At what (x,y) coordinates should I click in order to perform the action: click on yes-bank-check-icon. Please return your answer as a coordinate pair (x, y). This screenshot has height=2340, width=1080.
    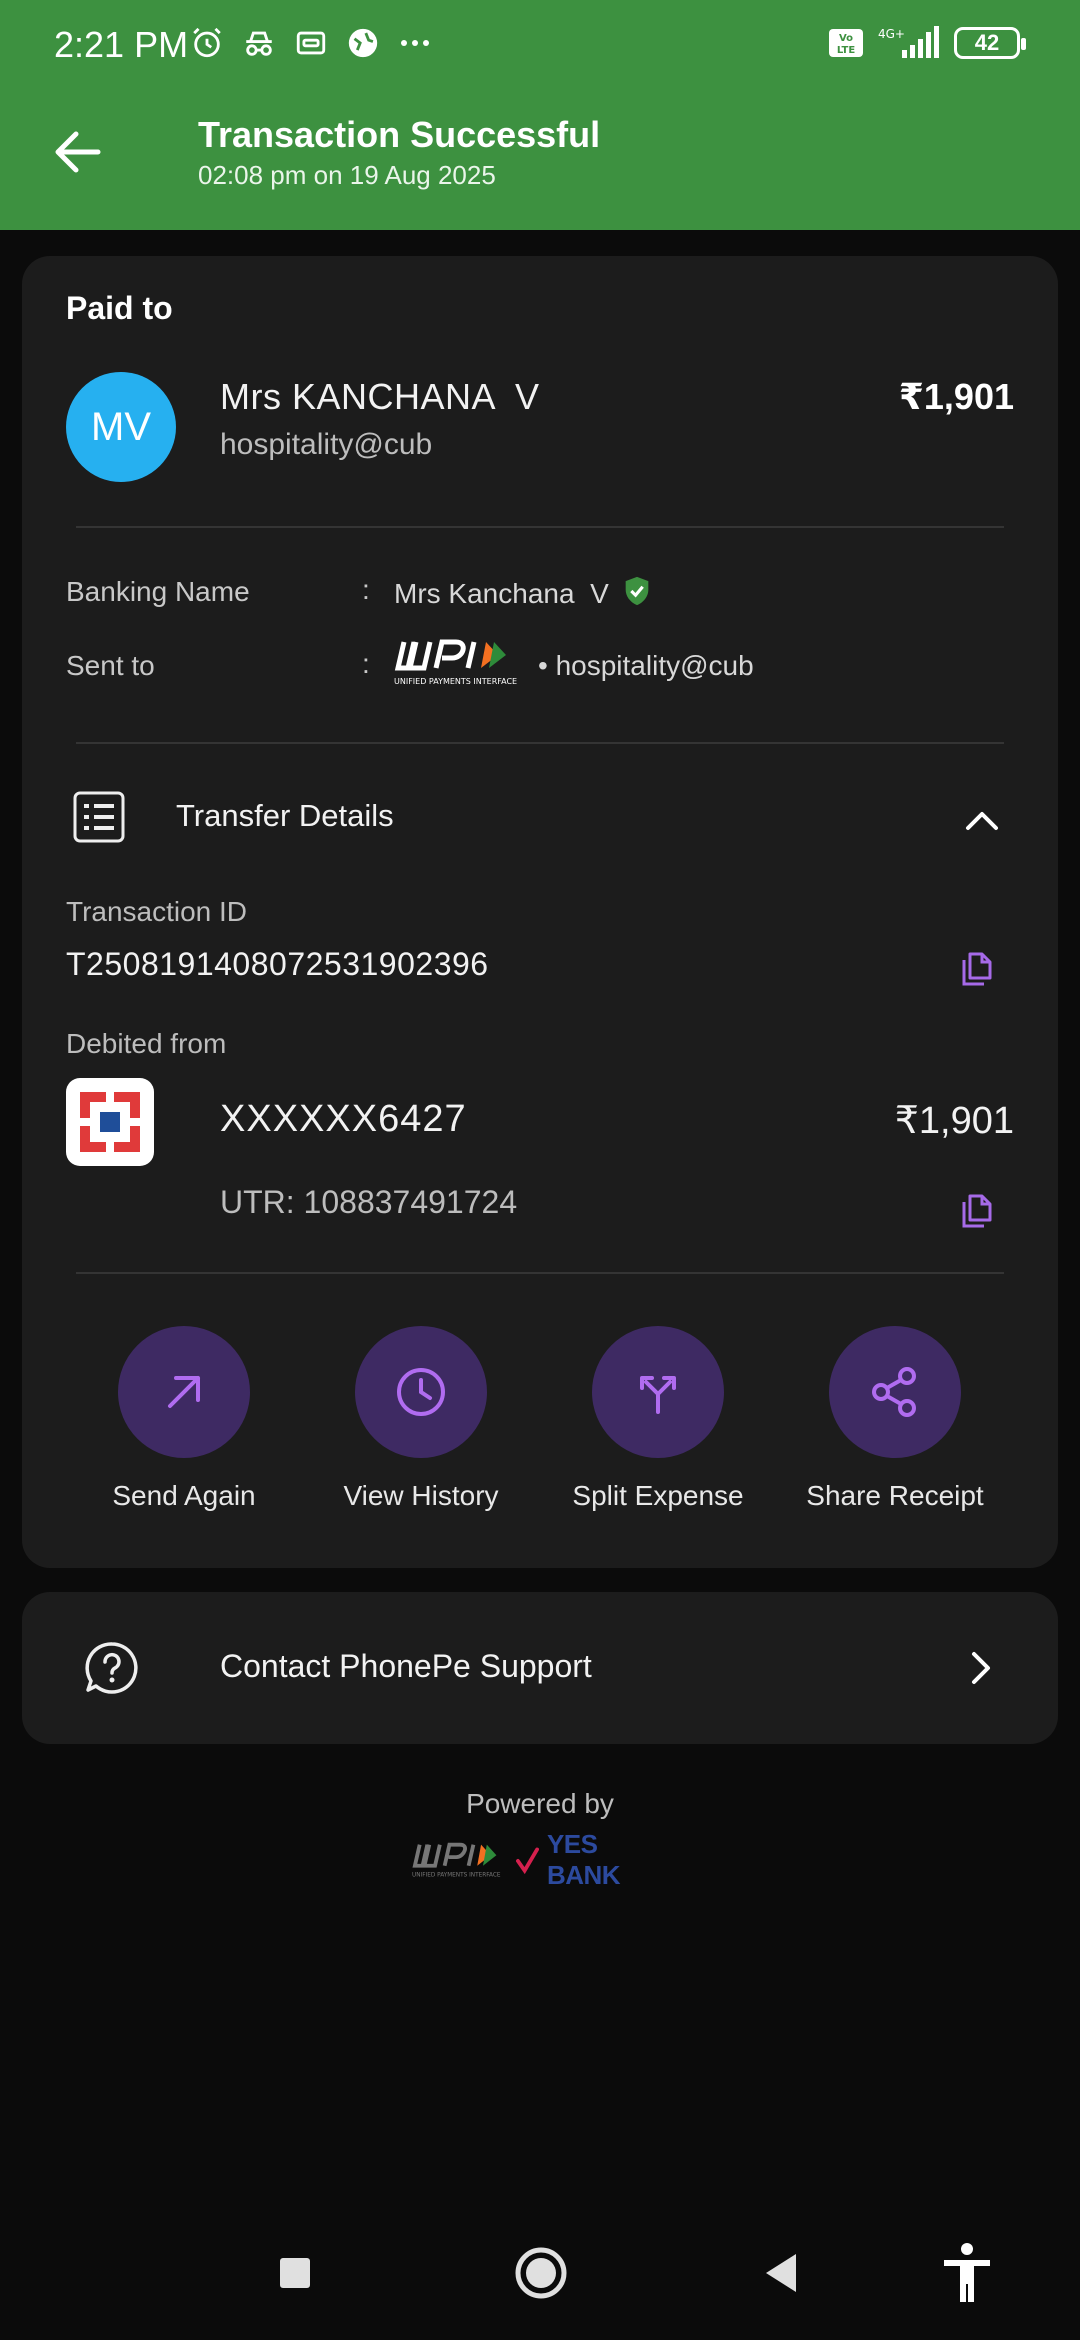
    Looking at the image, I should click on (527, 1861).